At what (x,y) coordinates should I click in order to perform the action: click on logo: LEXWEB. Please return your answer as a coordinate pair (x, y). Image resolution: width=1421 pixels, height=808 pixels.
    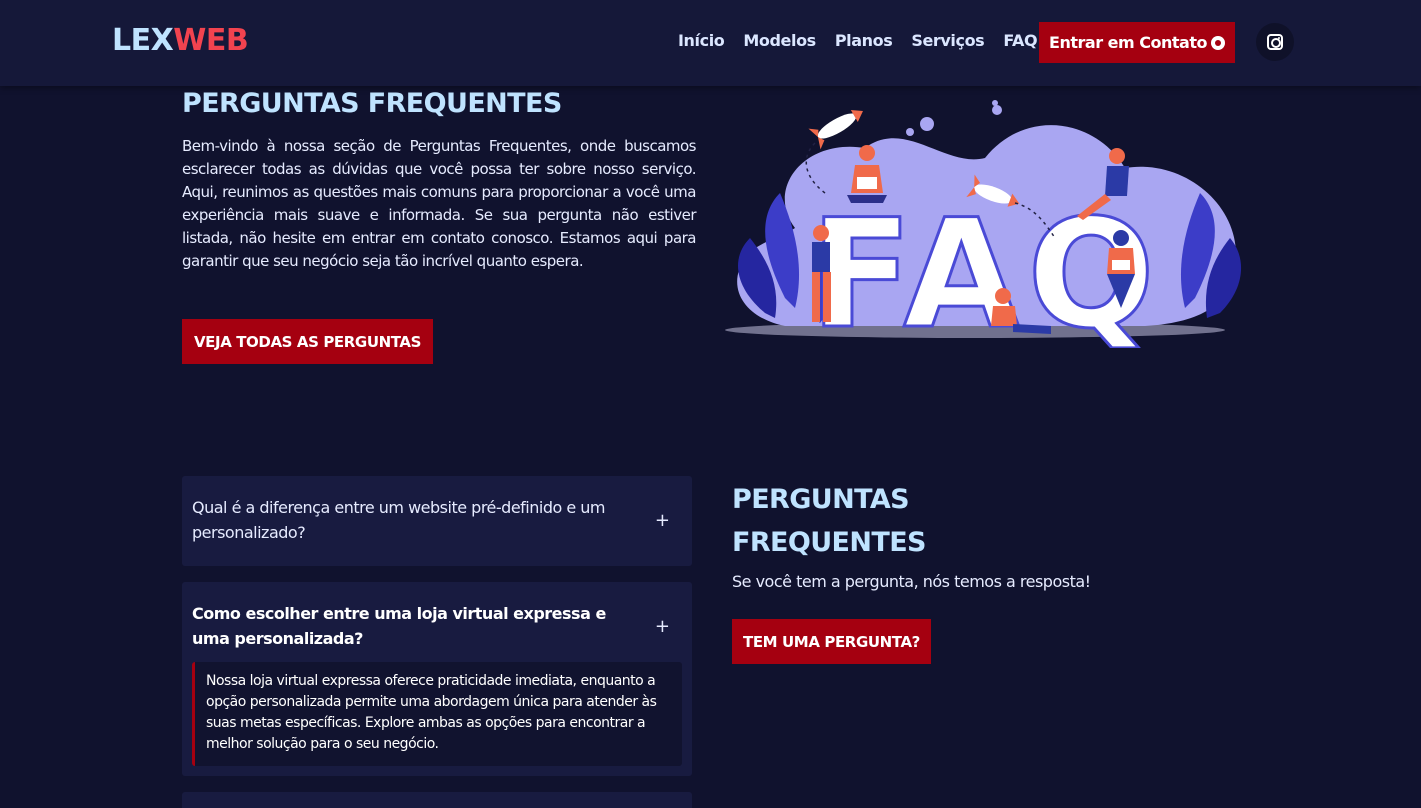
    Looking at the image, I should click on (180, 40).